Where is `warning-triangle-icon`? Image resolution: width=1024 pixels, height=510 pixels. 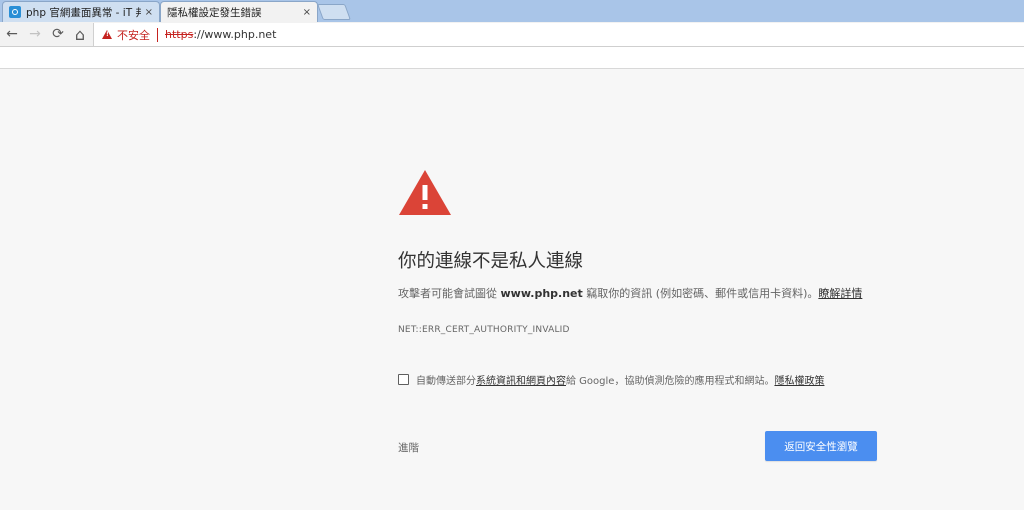 warning-triangle-icon is located at coordinates (425, 192).